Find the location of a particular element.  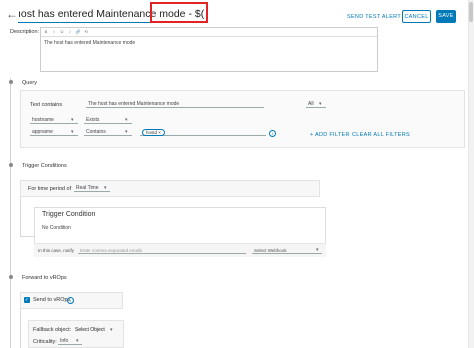

save-button: SAVE is located at coordinates (446, 16).